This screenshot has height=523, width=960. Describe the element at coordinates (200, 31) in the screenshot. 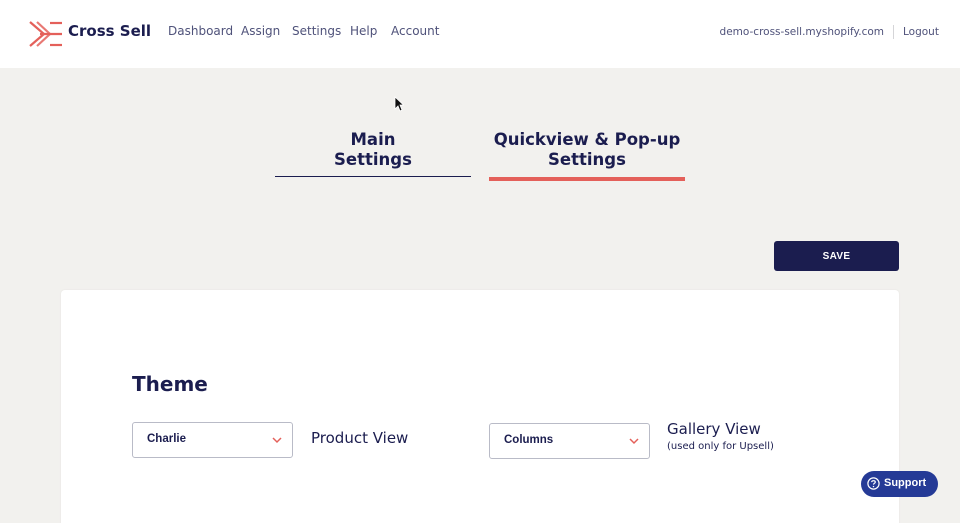

I see `nav-dashboard: Dashboard` at that location.